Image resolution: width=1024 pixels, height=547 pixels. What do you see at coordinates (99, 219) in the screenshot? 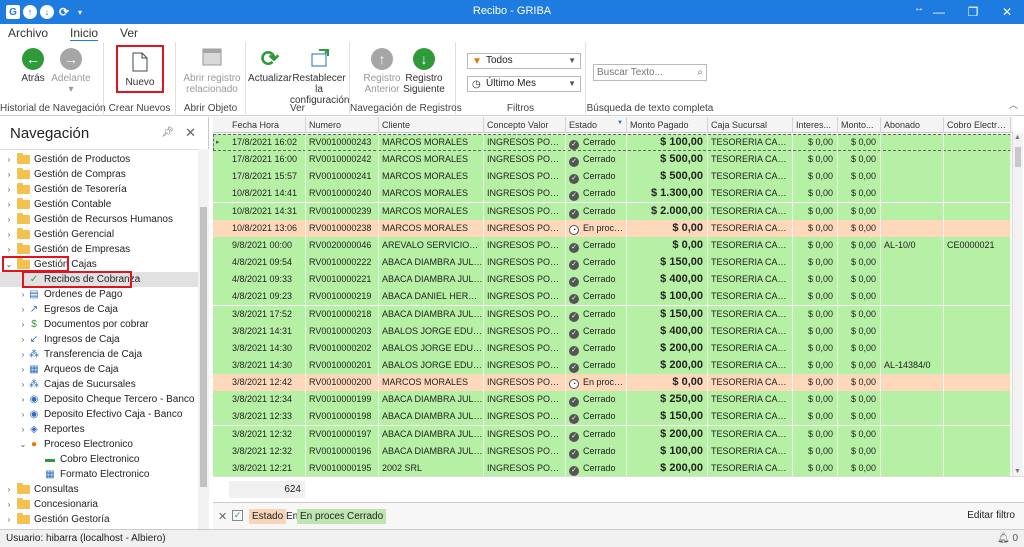
I see `nav-folder: › Gestión de Recursos Humanos` at bounding box center [99, 219].